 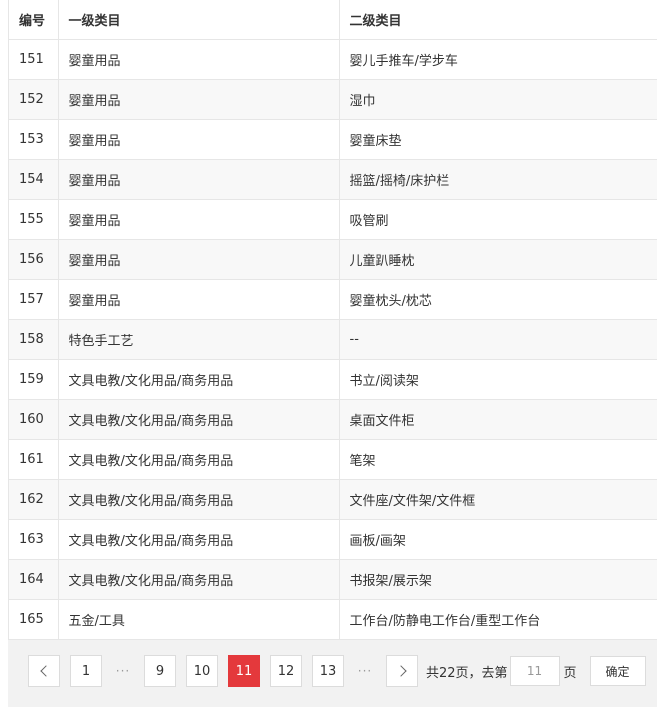 I want to click on table-row: 159 文具电教/文化用品/商务用品 书立/阅读架, so click(x=333, y=379).